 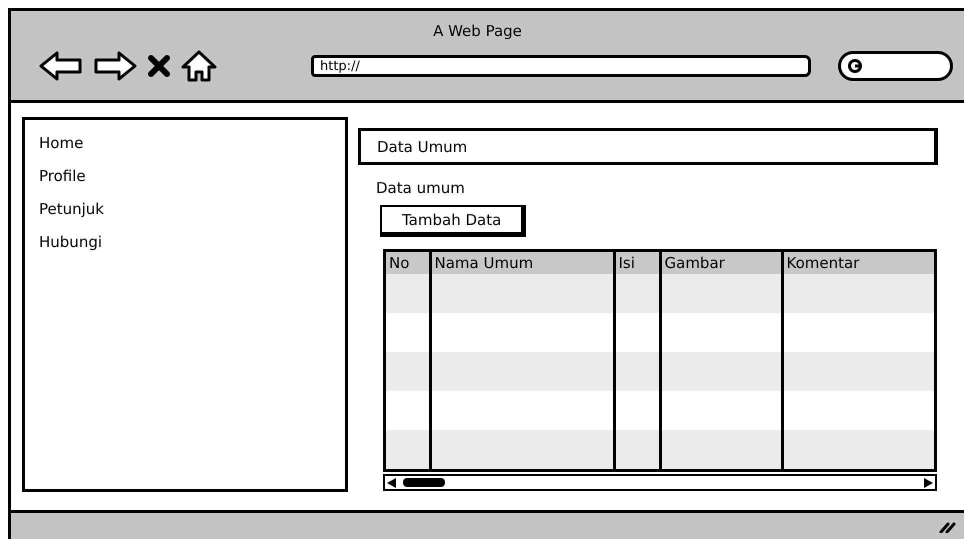 I want to click on column-header: Komentar, so click(x=858, y=263).